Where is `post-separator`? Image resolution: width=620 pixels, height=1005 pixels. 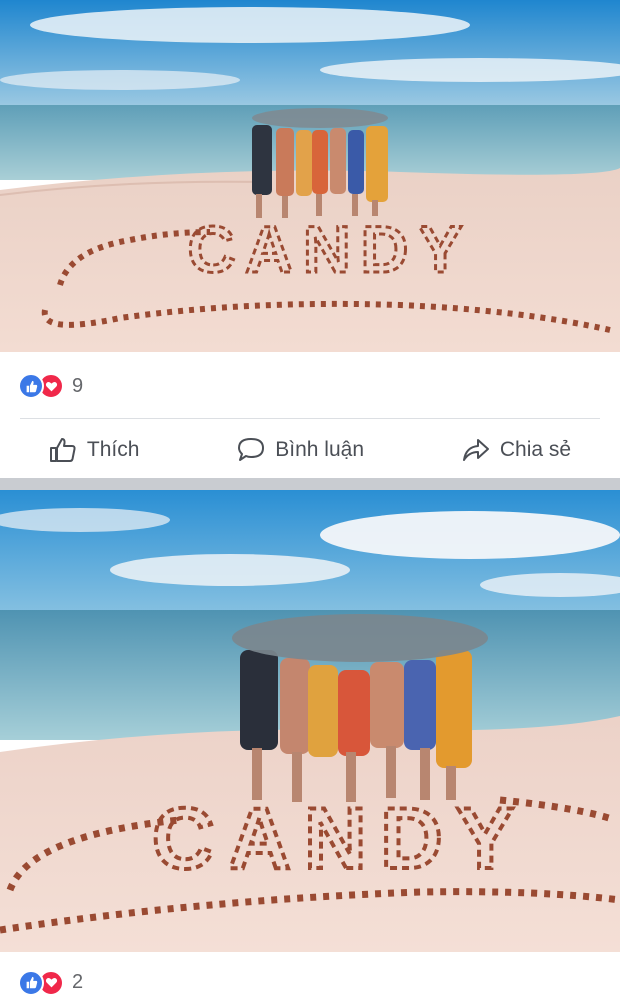 post-separator is located at coordinates (310, 484).